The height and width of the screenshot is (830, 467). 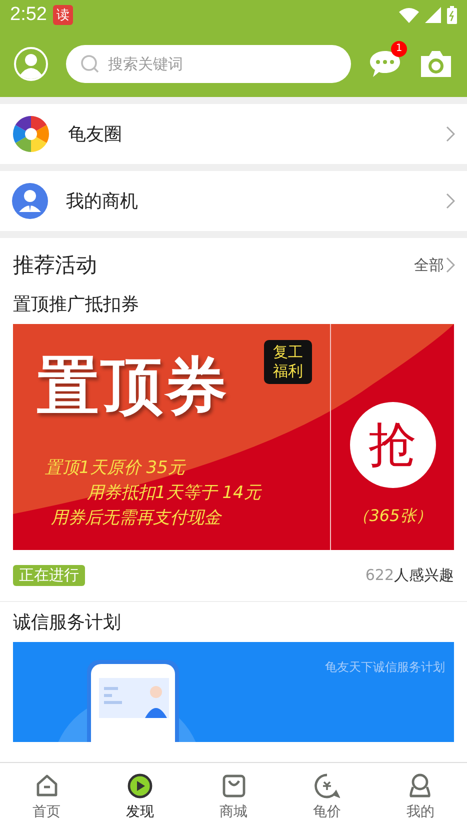 I want to click on menu-row: 龟友圈, so click(x=233, y=134).